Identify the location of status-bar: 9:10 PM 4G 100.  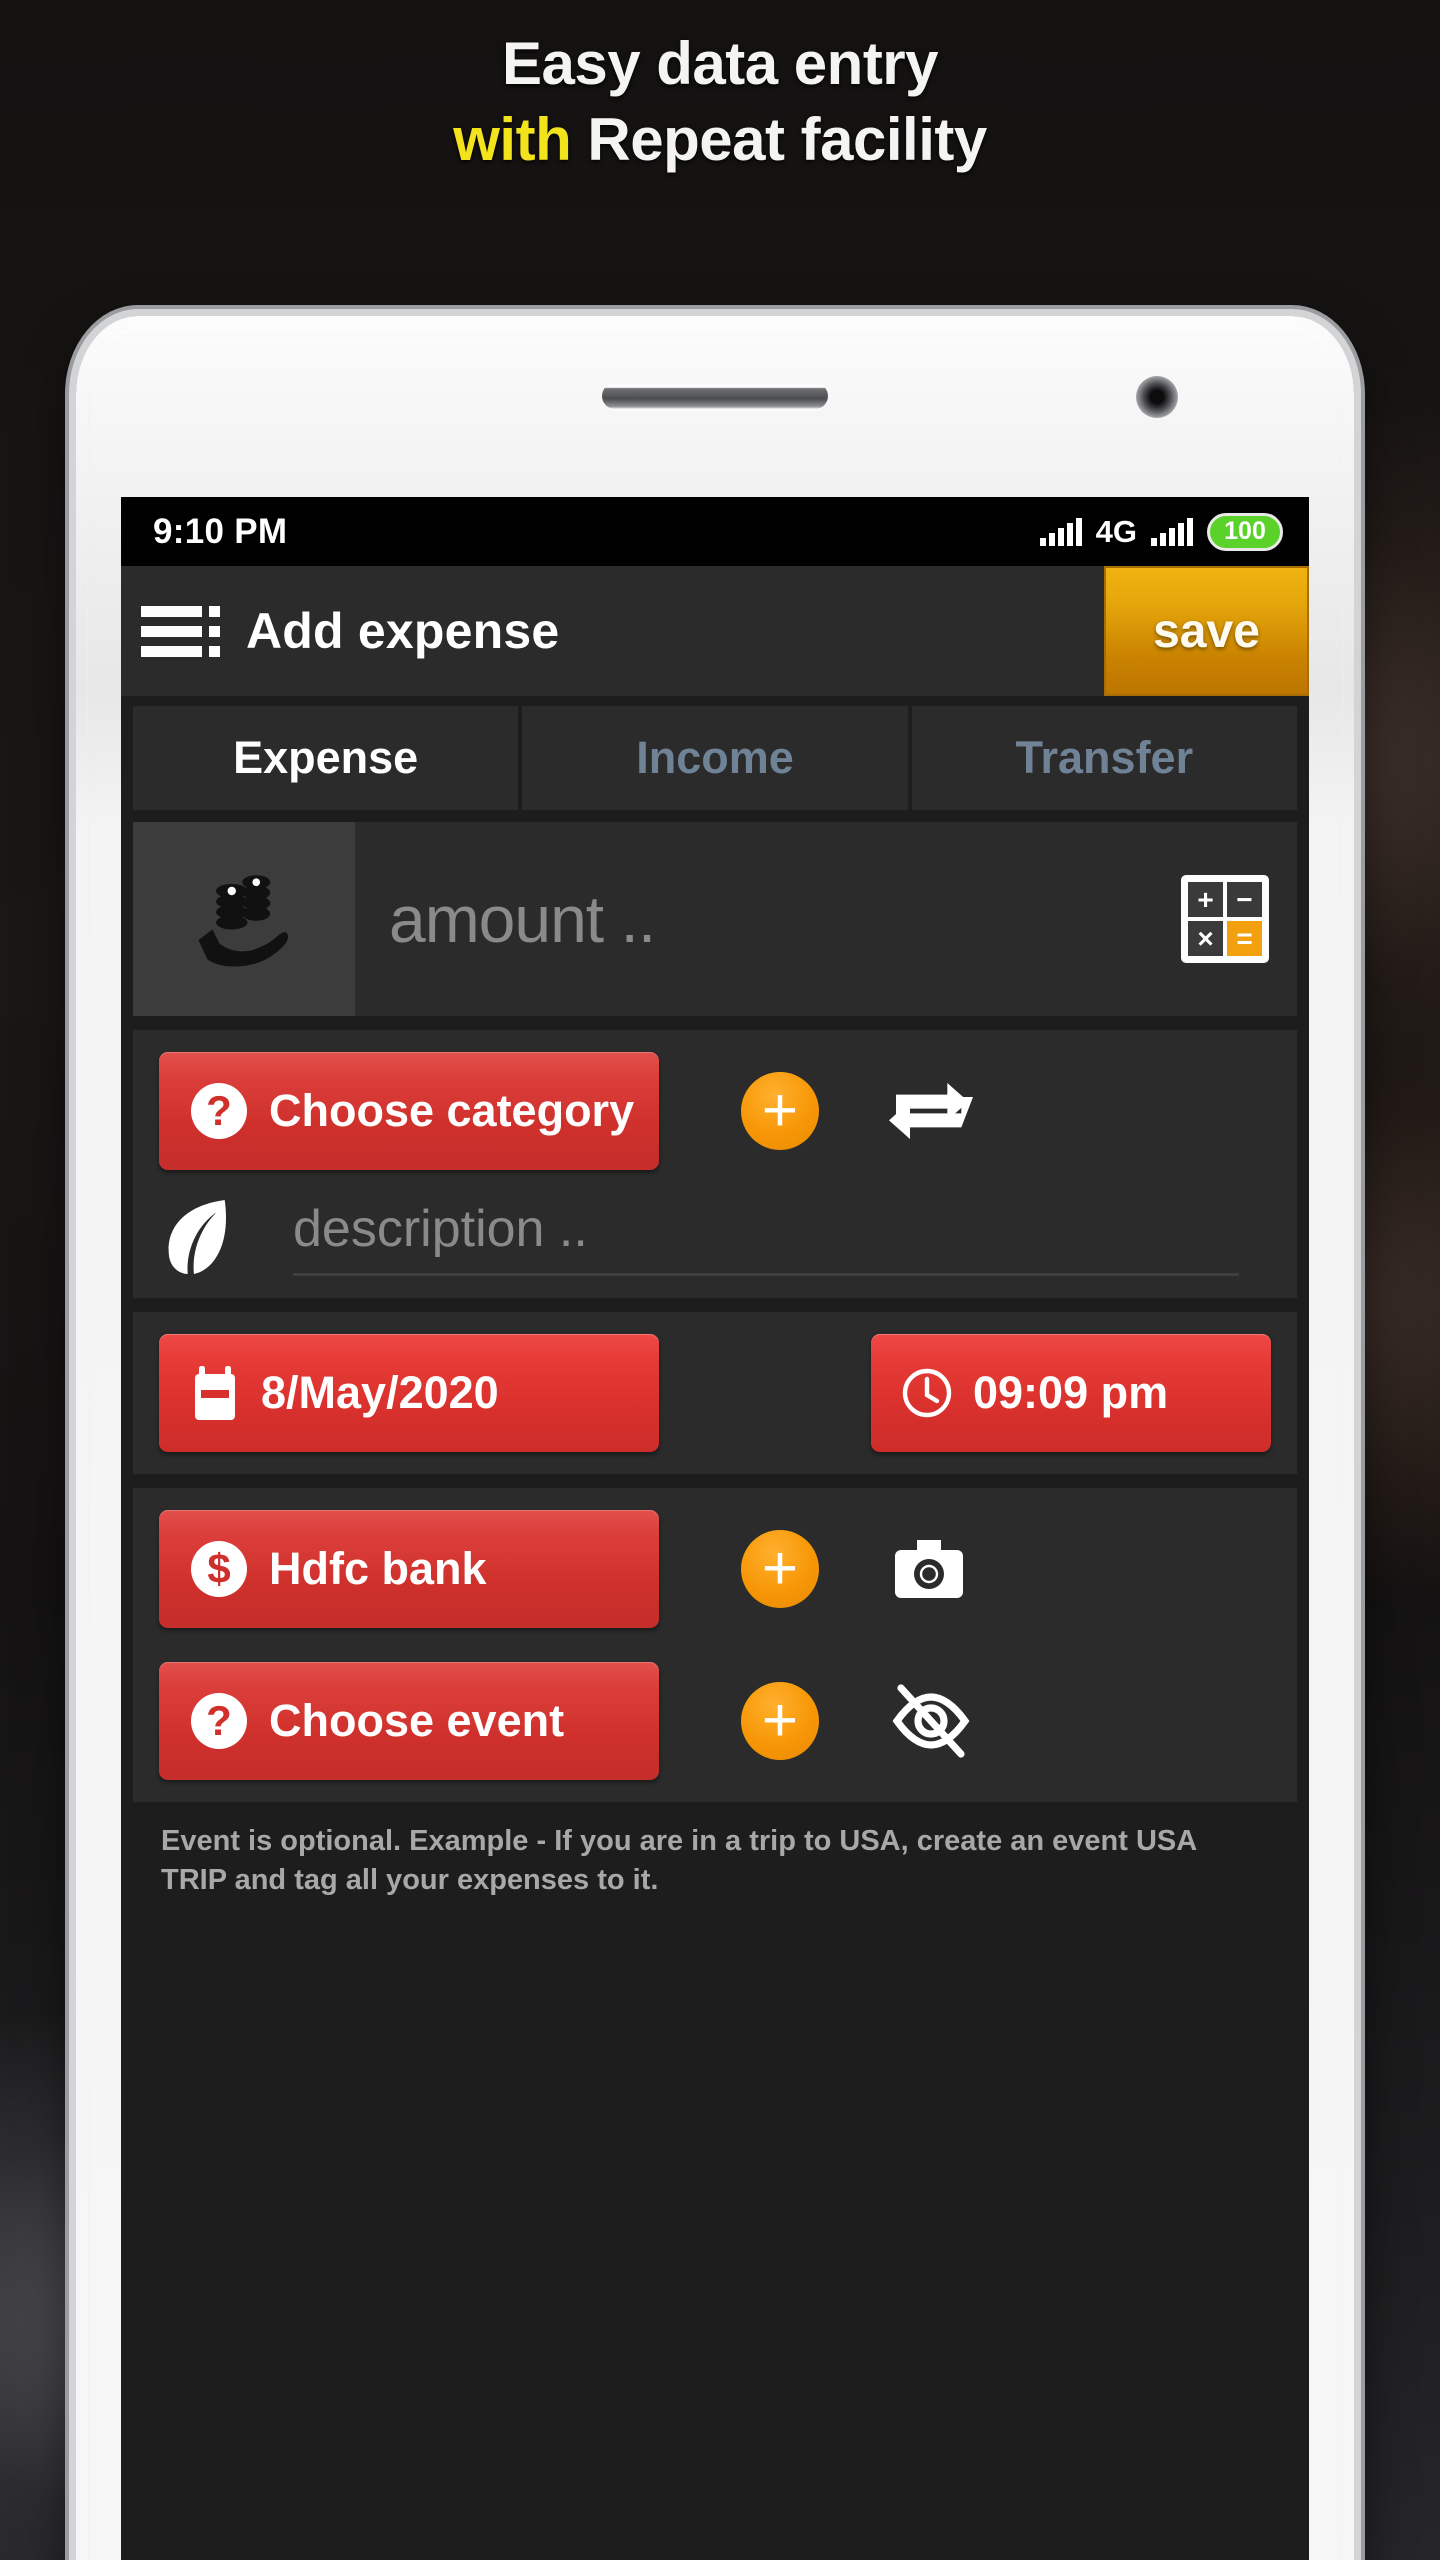
(715, 531).